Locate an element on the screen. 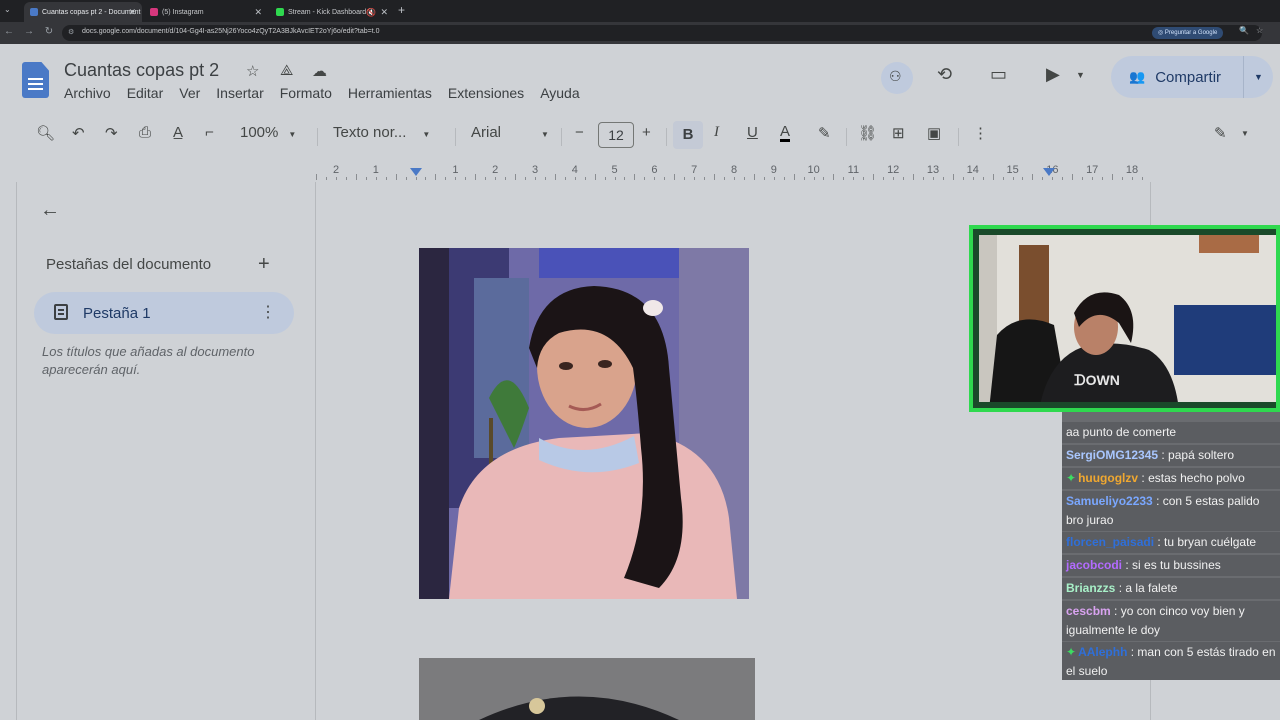 The image size is (1280, 720). underline-icon: U is located at coordinates (752, 132).